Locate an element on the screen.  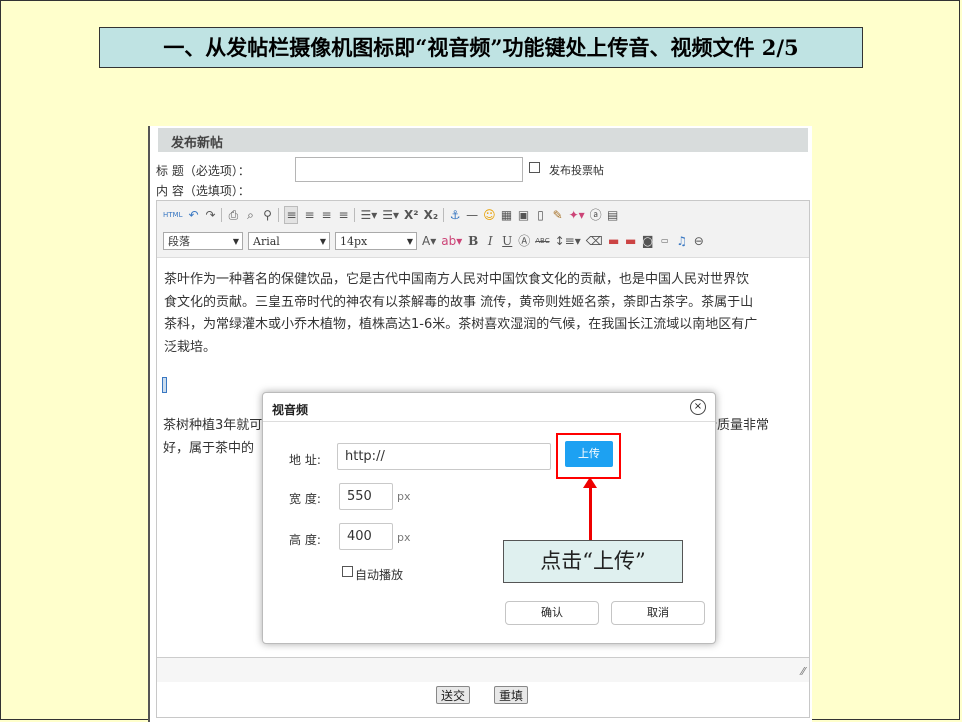
bold-icon: B is located at coordinates (473, 241).